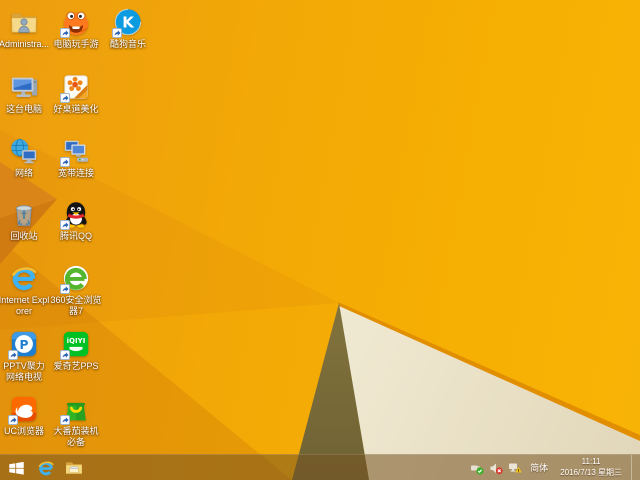 This screenshot has width=640, height=480. I want to click on desktop-icon-360-browser: 360安全浏览器7, so click(76, 289).